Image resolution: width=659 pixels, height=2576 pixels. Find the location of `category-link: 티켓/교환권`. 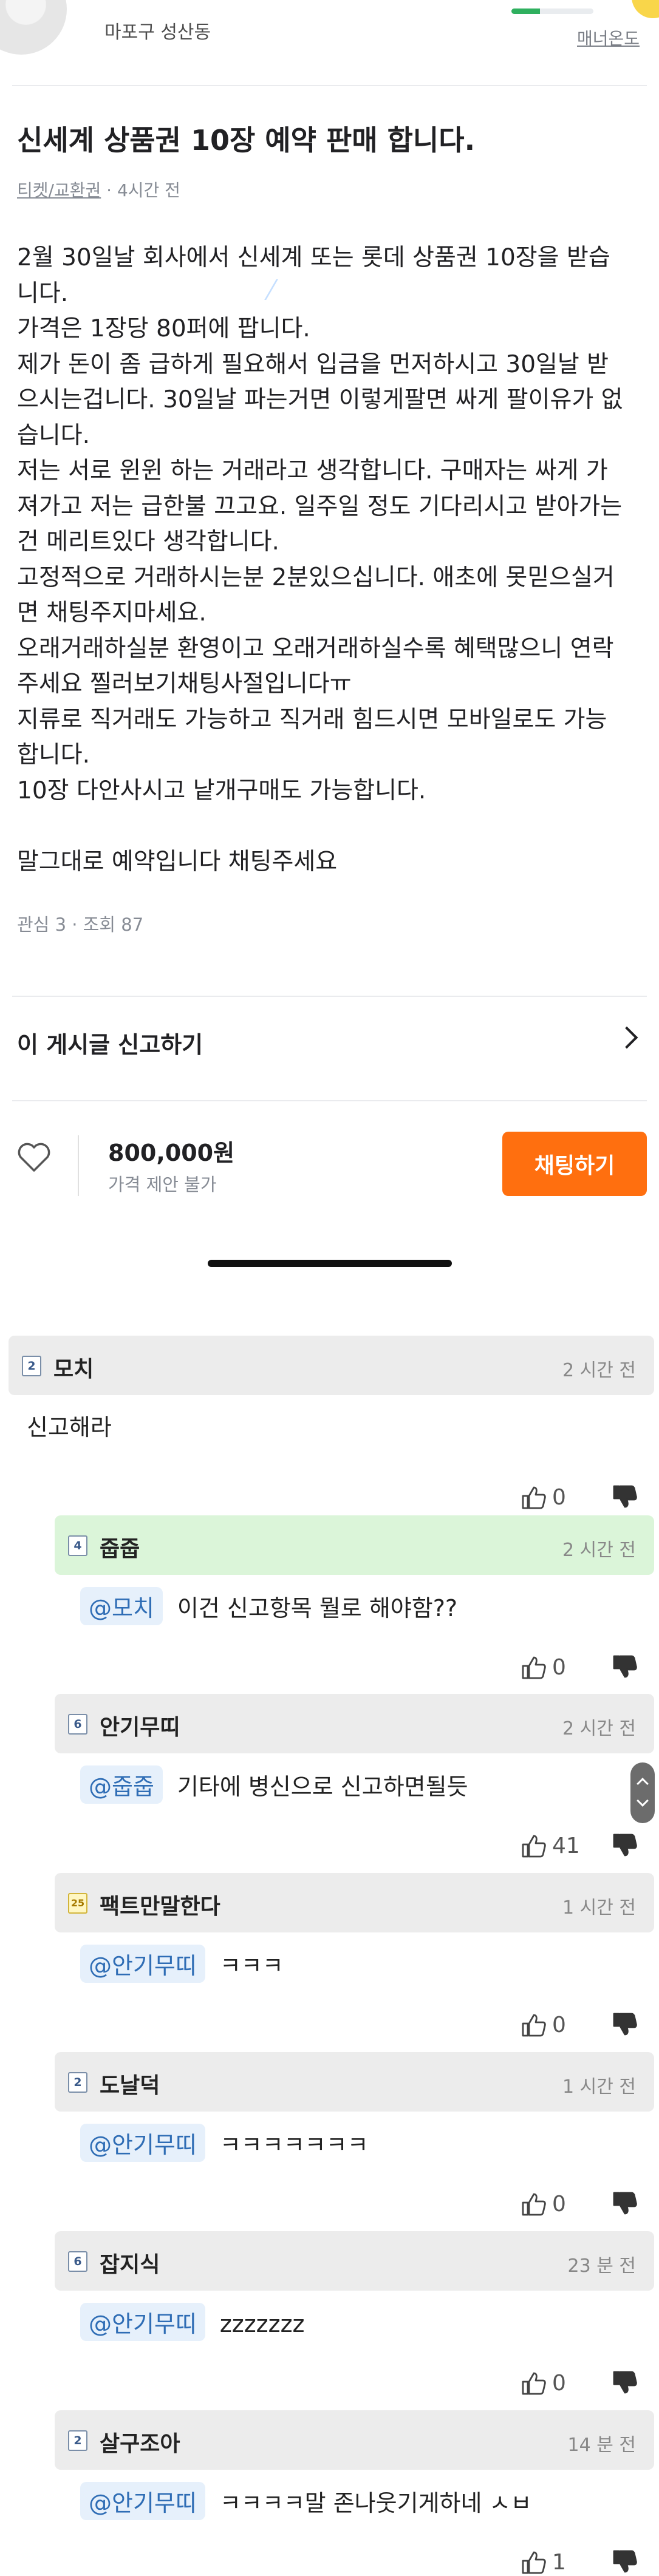

category-link: 티켓/교환권 is located at coordinates (59, 190).